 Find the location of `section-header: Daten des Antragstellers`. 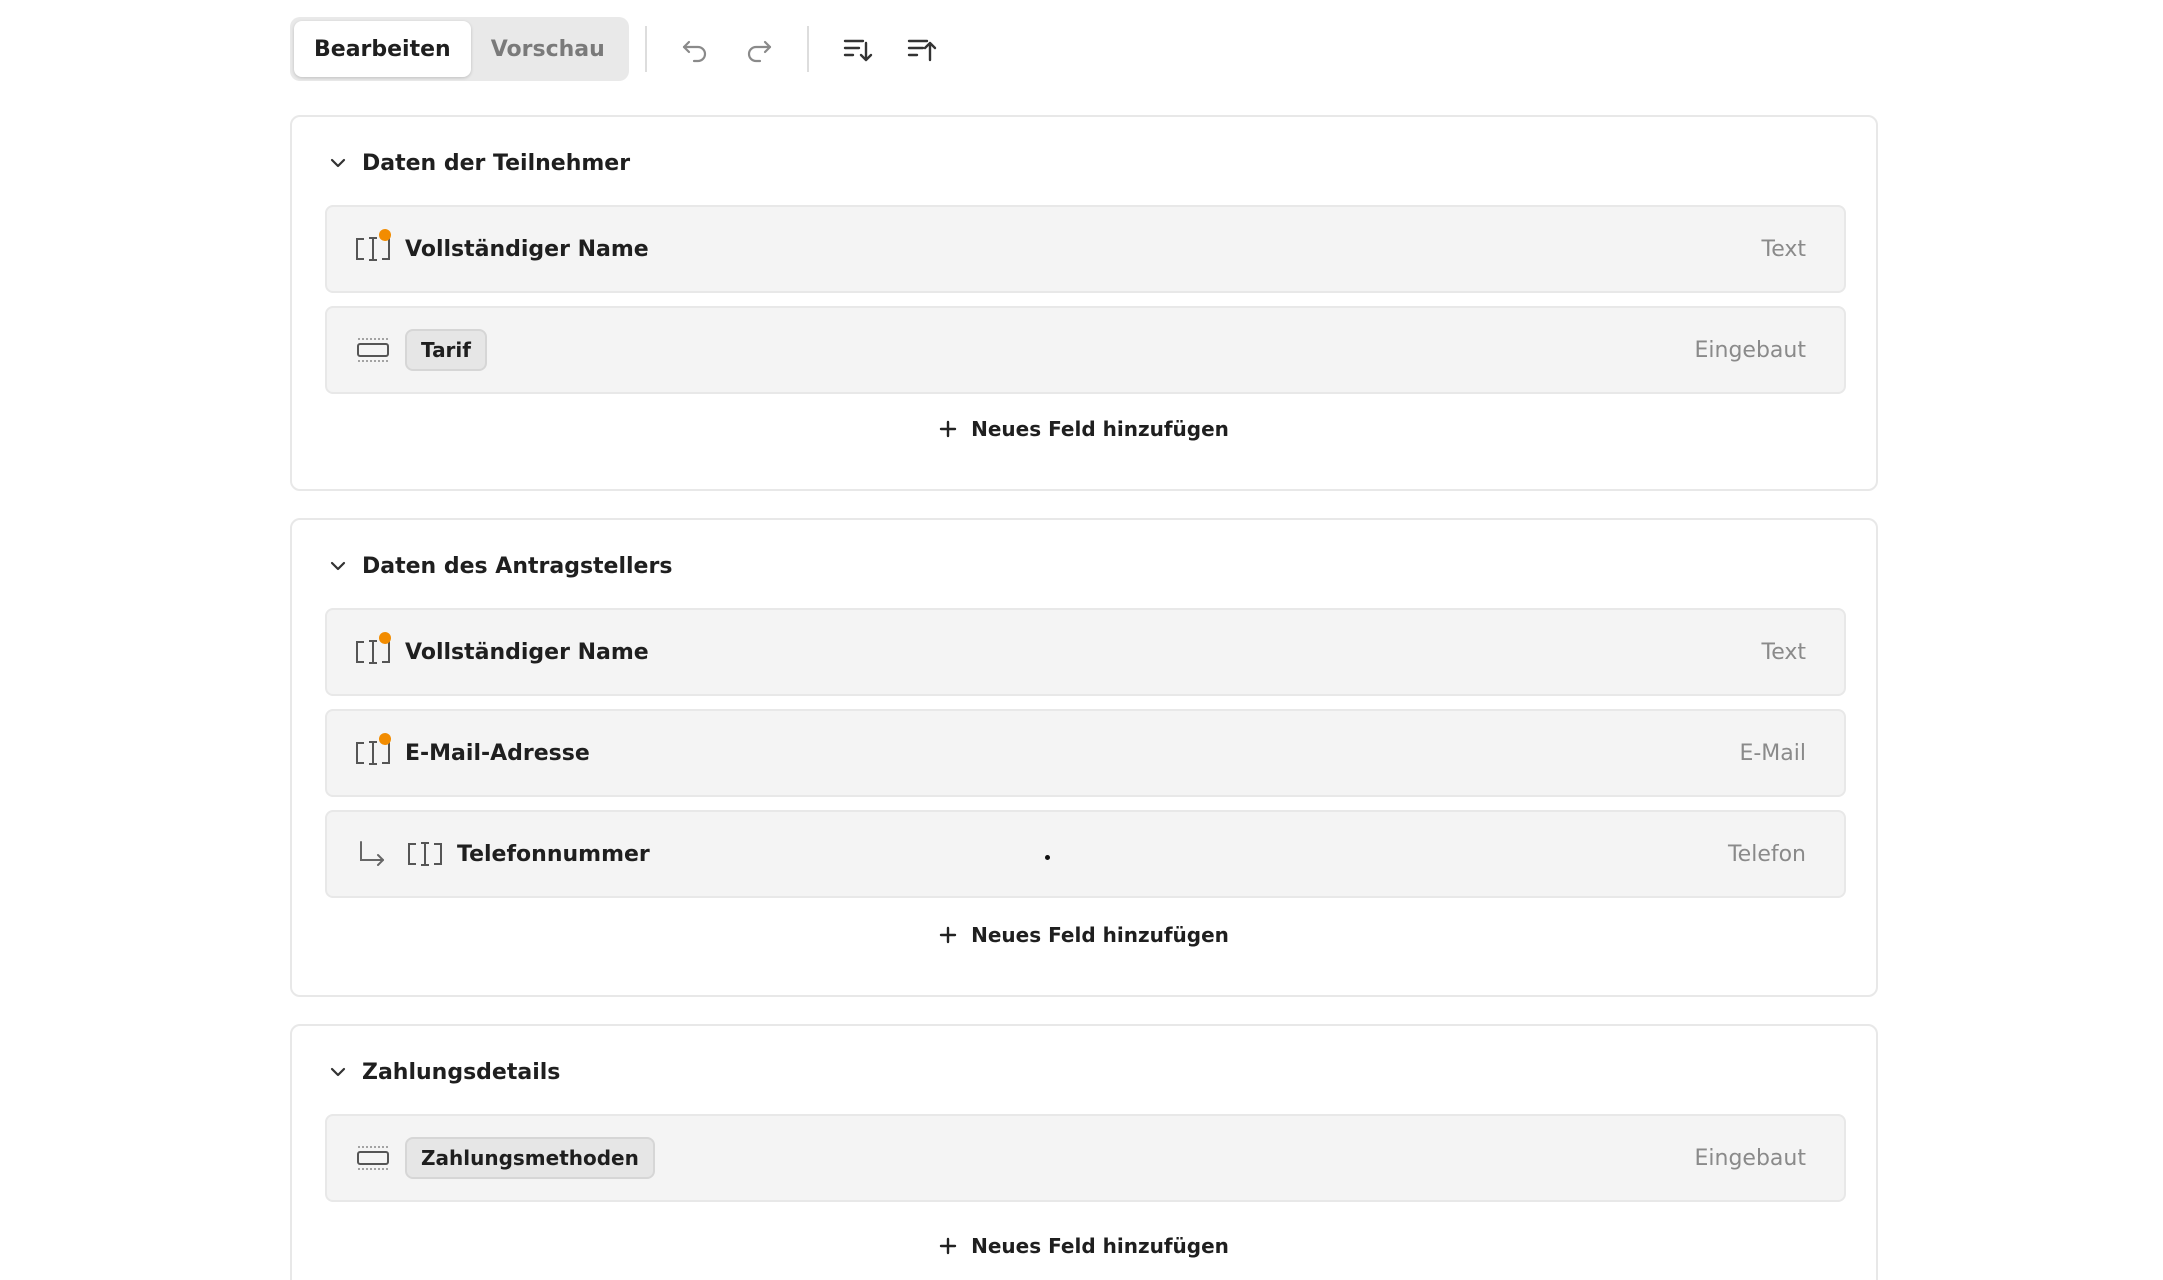

section-header: Daten des Antragstellers is located at coordinates (500, 566).